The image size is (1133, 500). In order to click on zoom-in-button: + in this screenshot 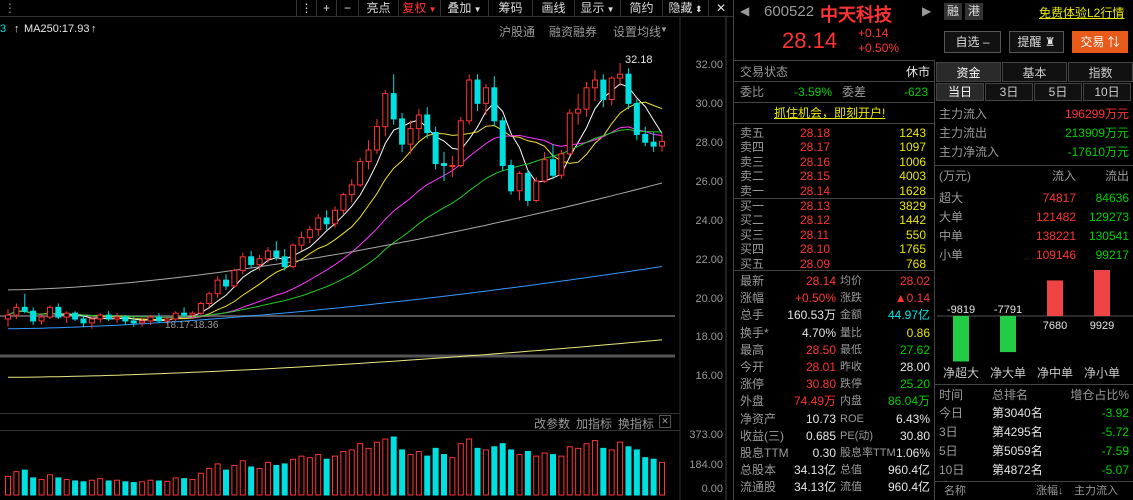, I will do `click(326, 8)`.